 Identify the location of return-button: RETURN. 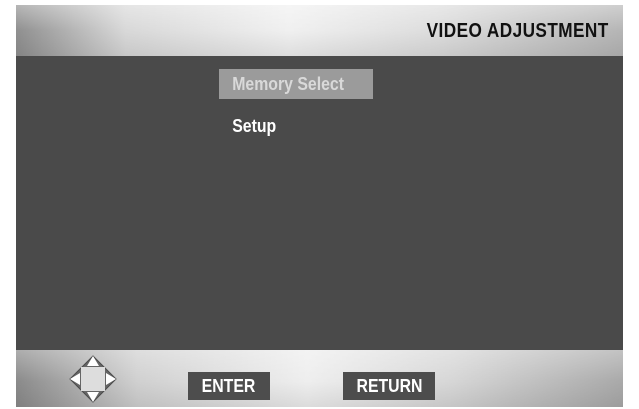
(389, 386).